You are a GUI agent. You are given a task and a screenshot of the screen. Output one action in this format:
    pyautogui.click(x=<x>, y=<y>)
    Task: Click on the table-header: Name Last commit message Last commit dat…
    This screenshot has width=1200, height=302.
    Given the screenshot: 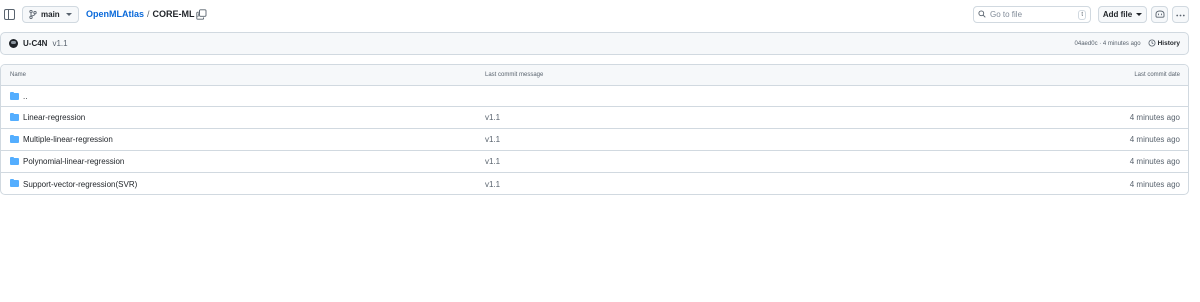 What is the action you would take?
    pyautogui.click(x=594, y=75)
    